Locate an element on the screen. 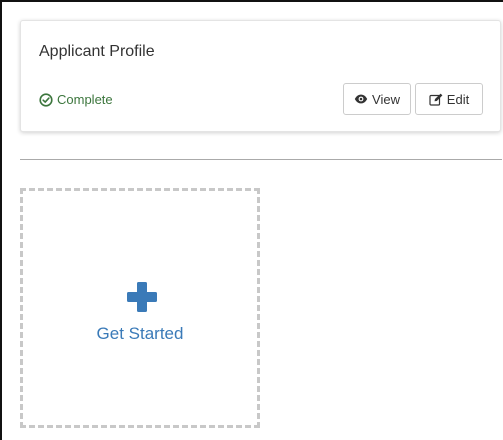 Image resolution: width=503 pixels, height=440 pixels. status-label: Complete is located at coordinates (85, 99).